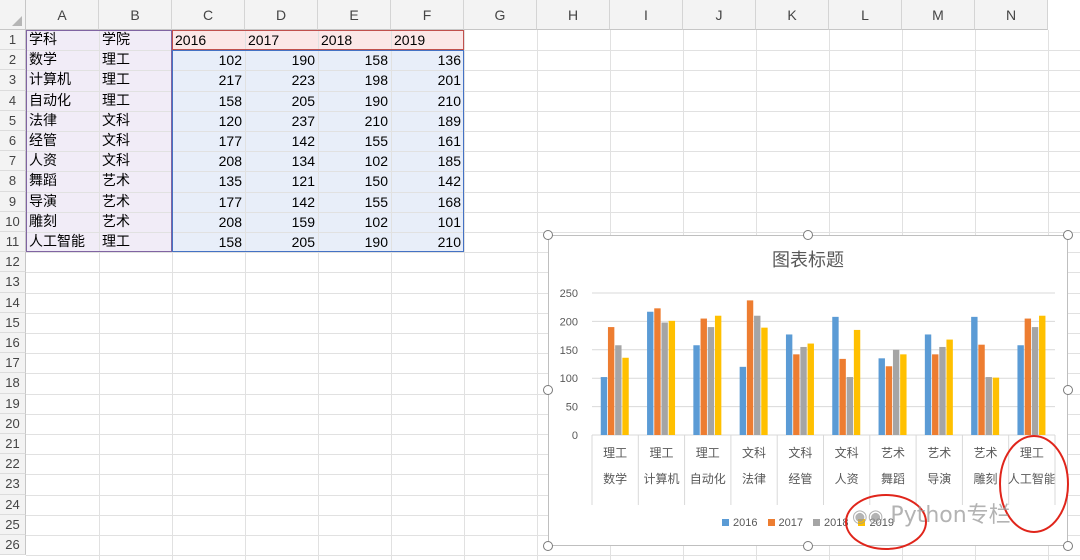  What do you see at coordinates (573, 15) in the screenshot?
I see `column-header-h: H` at bounding box center [573, 15].